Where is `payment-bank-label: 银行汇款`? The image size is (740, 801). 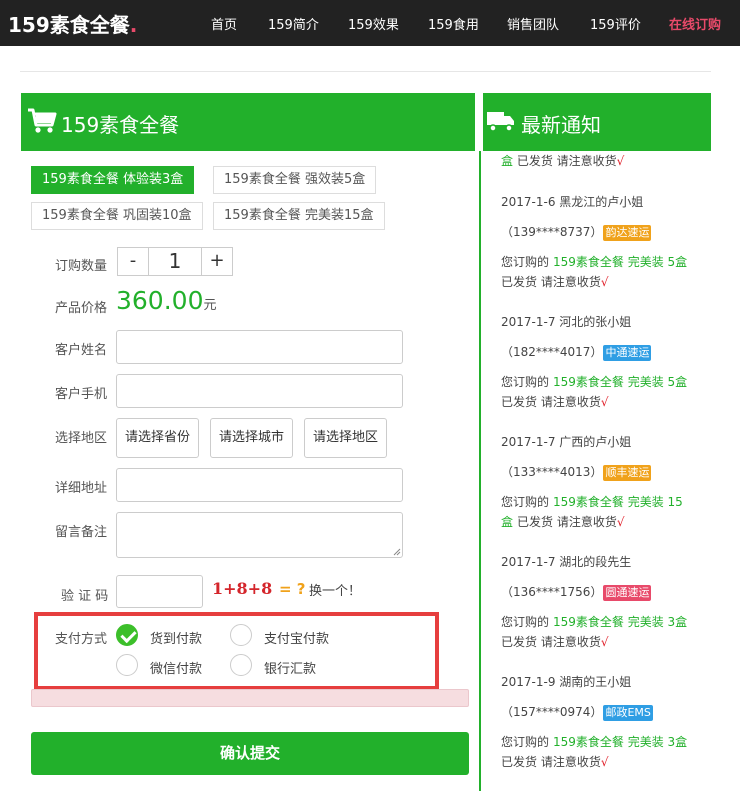
payment-bank-label: 银行汇款 is located at coordinates (290, 667).